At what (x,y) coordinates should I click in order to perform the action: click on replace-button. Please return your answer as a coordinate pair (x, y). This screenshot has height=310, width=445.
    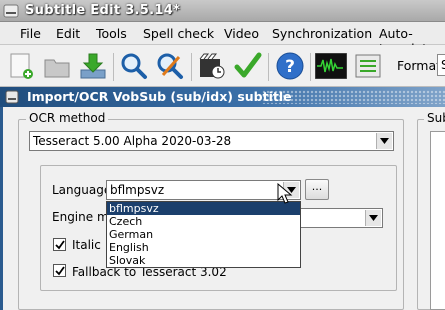
    Looking at the image, I should click on (170, 66).